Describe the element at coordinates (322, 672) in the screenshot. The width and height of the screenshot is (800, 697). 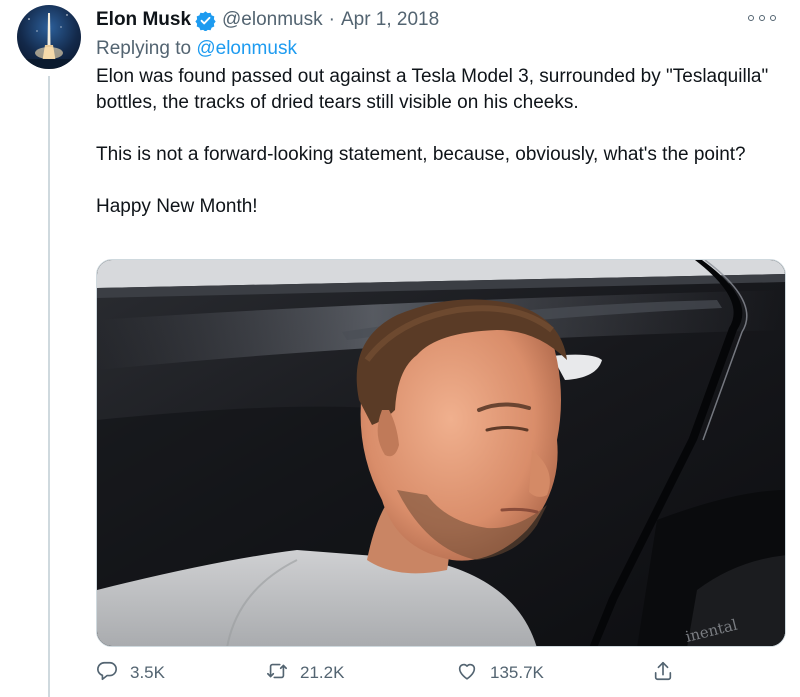
I see `retweet-count: 21.2K` at that location.